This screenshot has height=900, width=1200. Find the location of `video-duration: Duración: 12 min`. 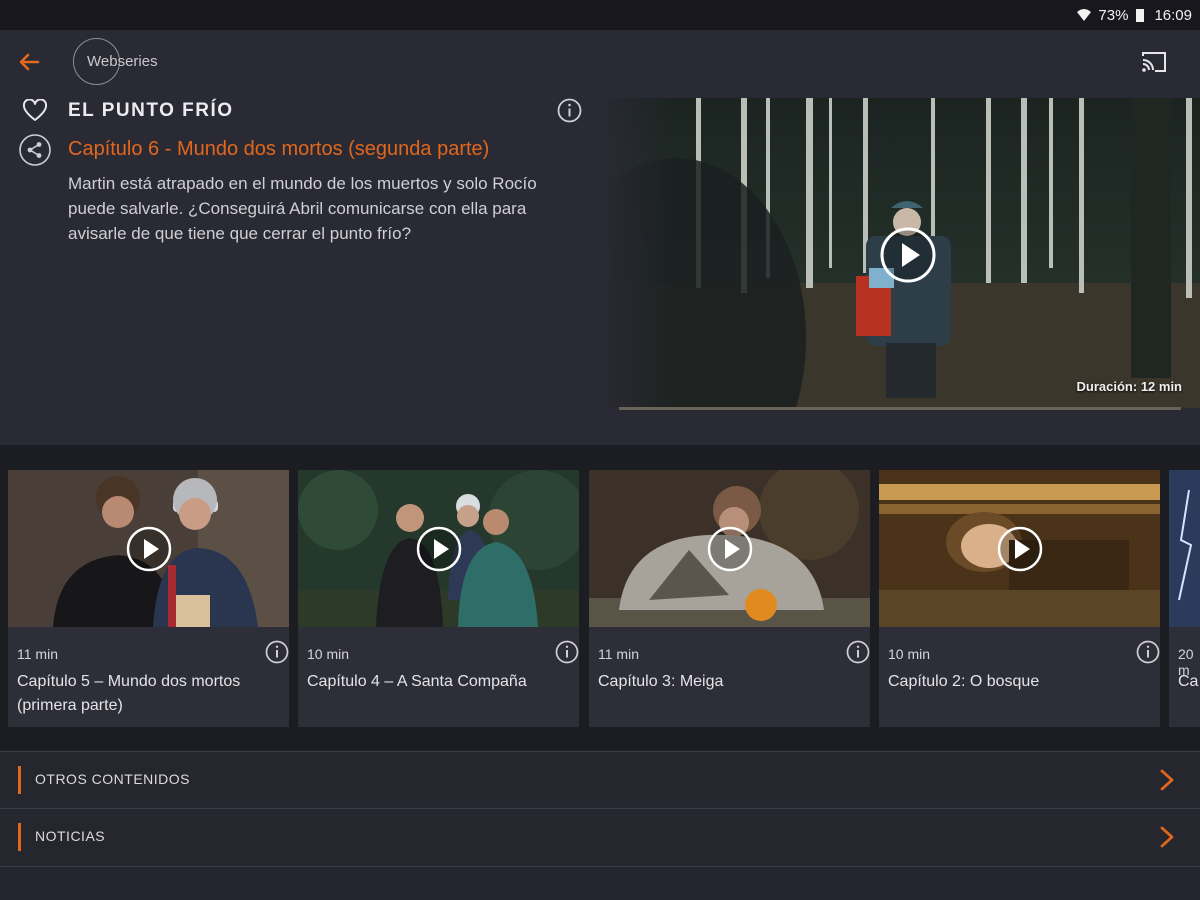

video-duration: Duración: 12 min is located at coordinates (1129, 386).